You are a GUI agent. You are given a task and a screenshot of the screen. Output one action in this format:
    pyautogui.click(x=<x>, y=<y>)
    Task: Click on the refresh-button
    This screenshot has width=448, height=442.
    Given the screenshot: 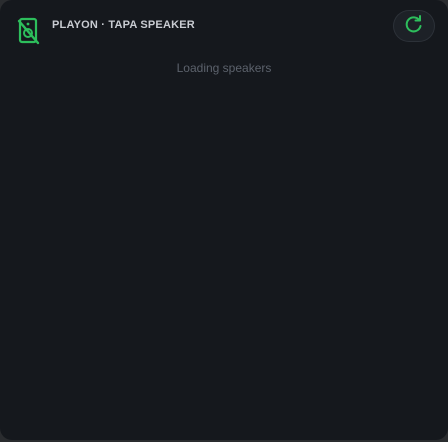 What is the action you would take?
    pyautogui.click(x=414, y=26)
    